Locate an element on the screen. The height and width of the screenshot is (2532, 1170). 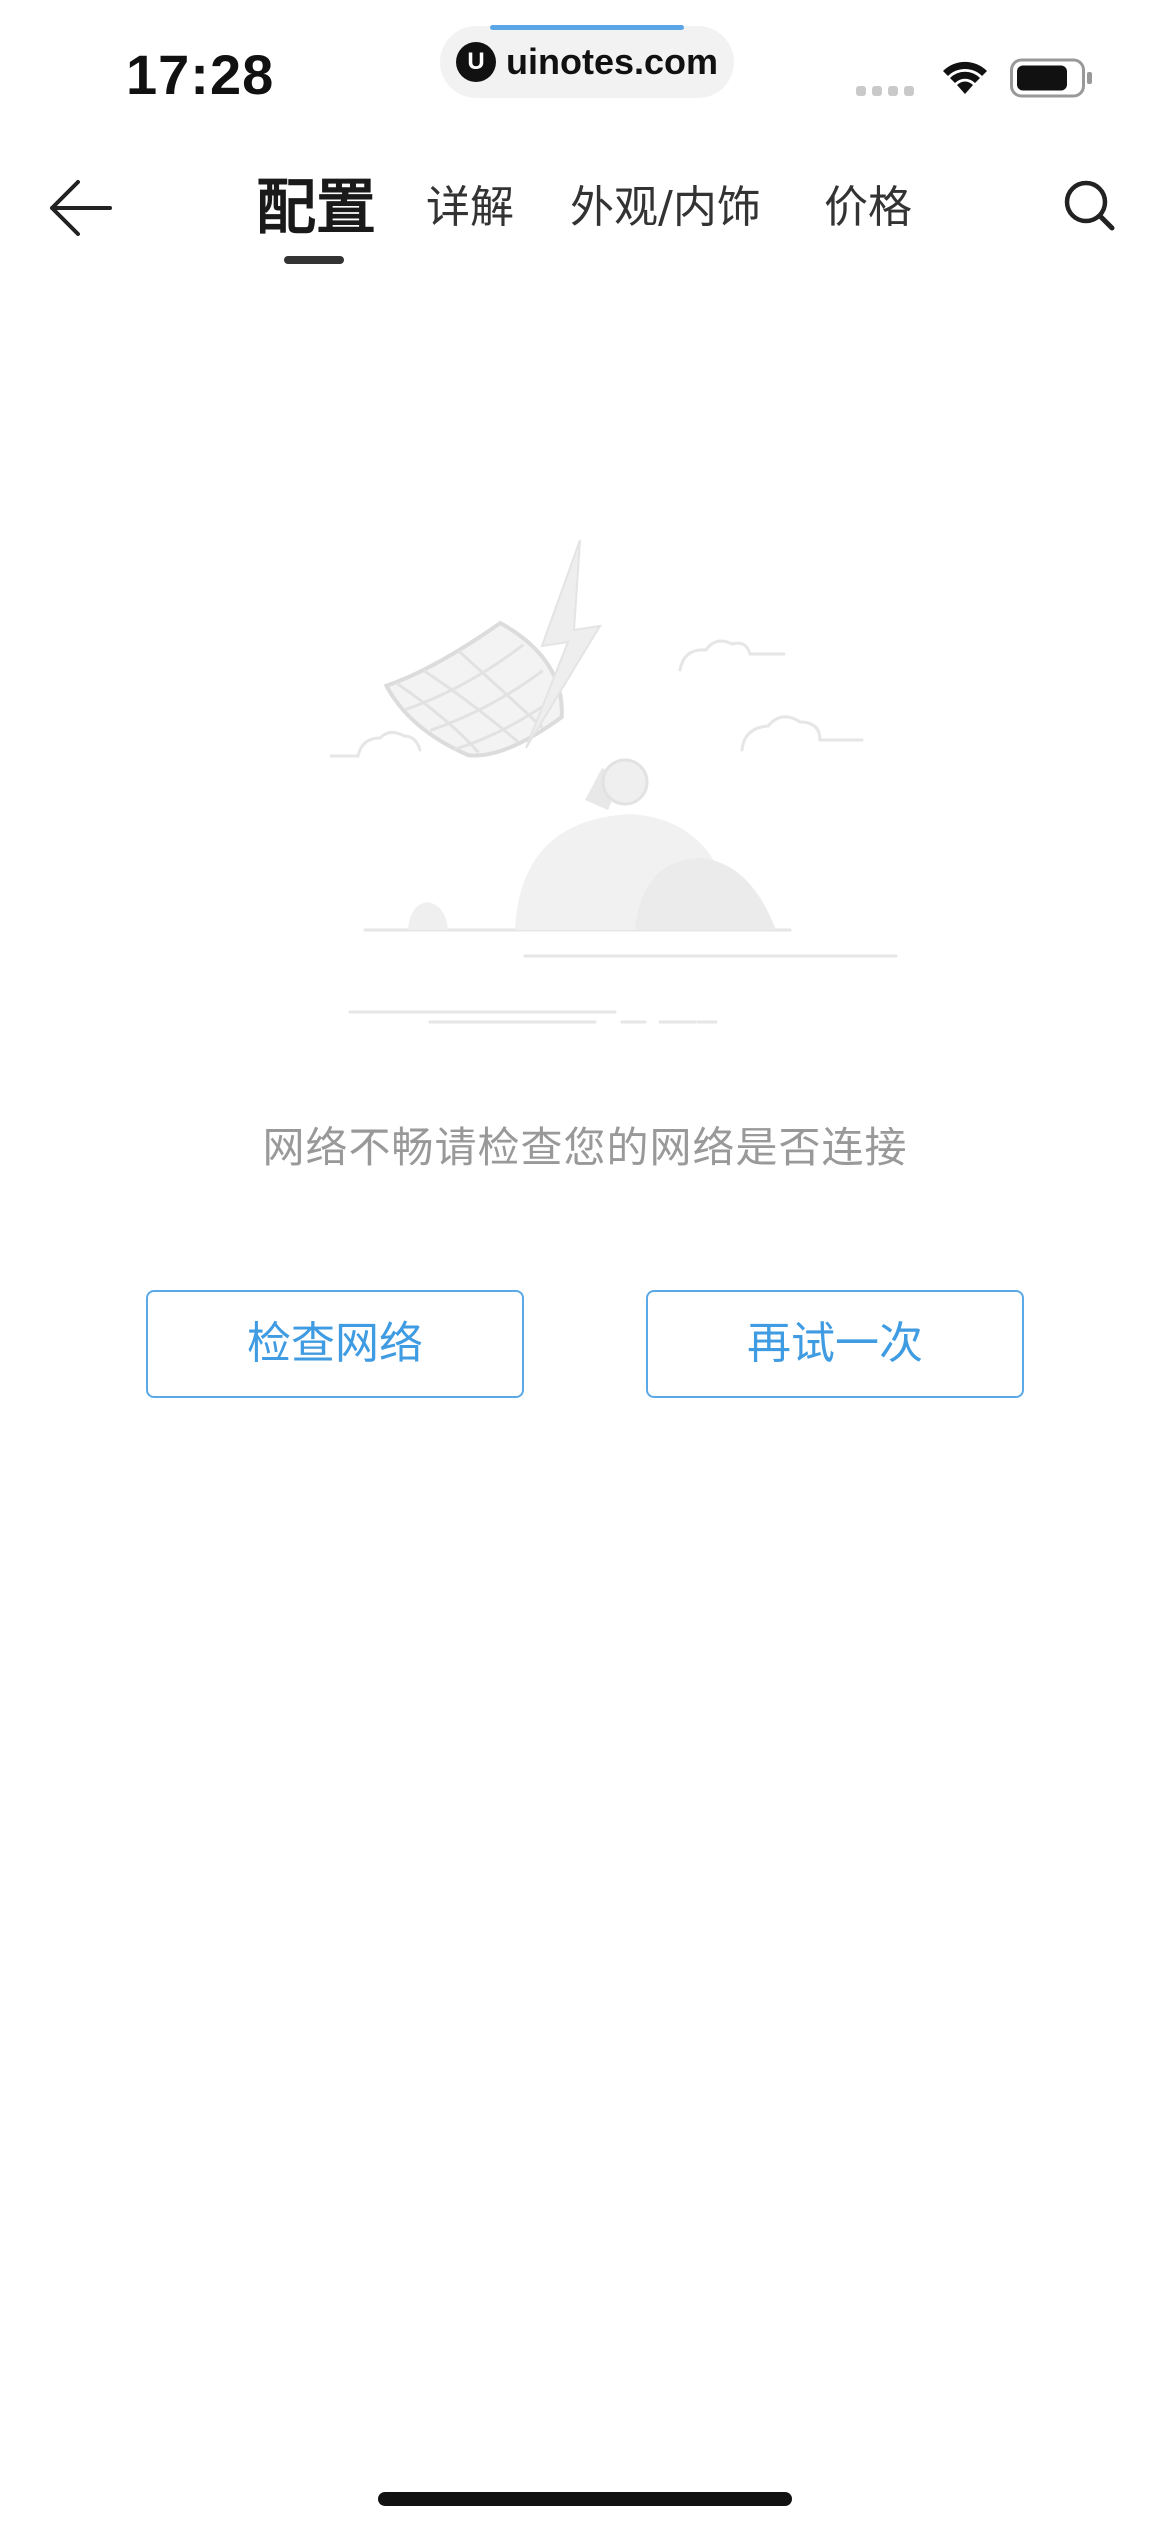
back-arrow-icon is located at coordinates (80, 208).